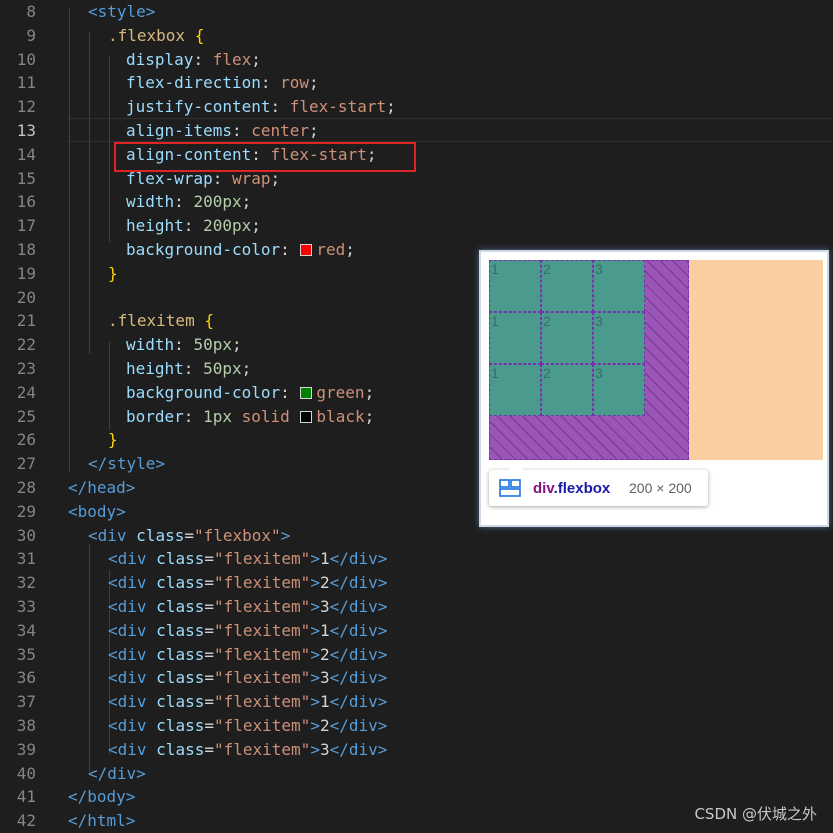 The height and width of the screenshot is (833, 833). I want to click on line-number: 19, so click(26, 273).